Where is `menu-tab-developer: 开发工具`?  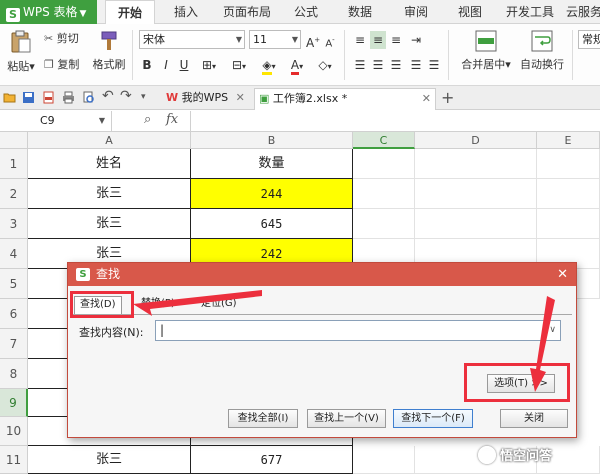 menu-tab-developer: 开发工具 is located at coordinates (530, 12).